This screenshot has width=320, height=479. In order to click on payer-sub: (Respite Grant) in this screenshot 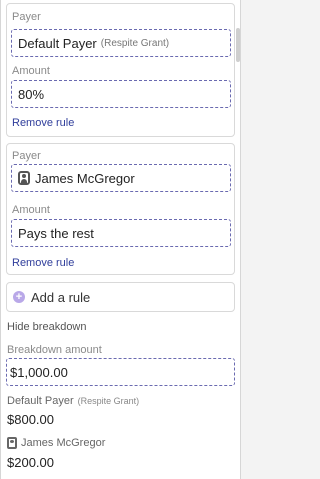, I will do `click(135, 43)`.